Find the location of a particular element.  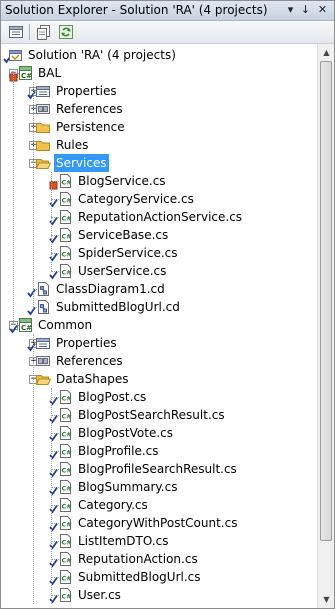

properties-button is located at coordinates (16, 32).